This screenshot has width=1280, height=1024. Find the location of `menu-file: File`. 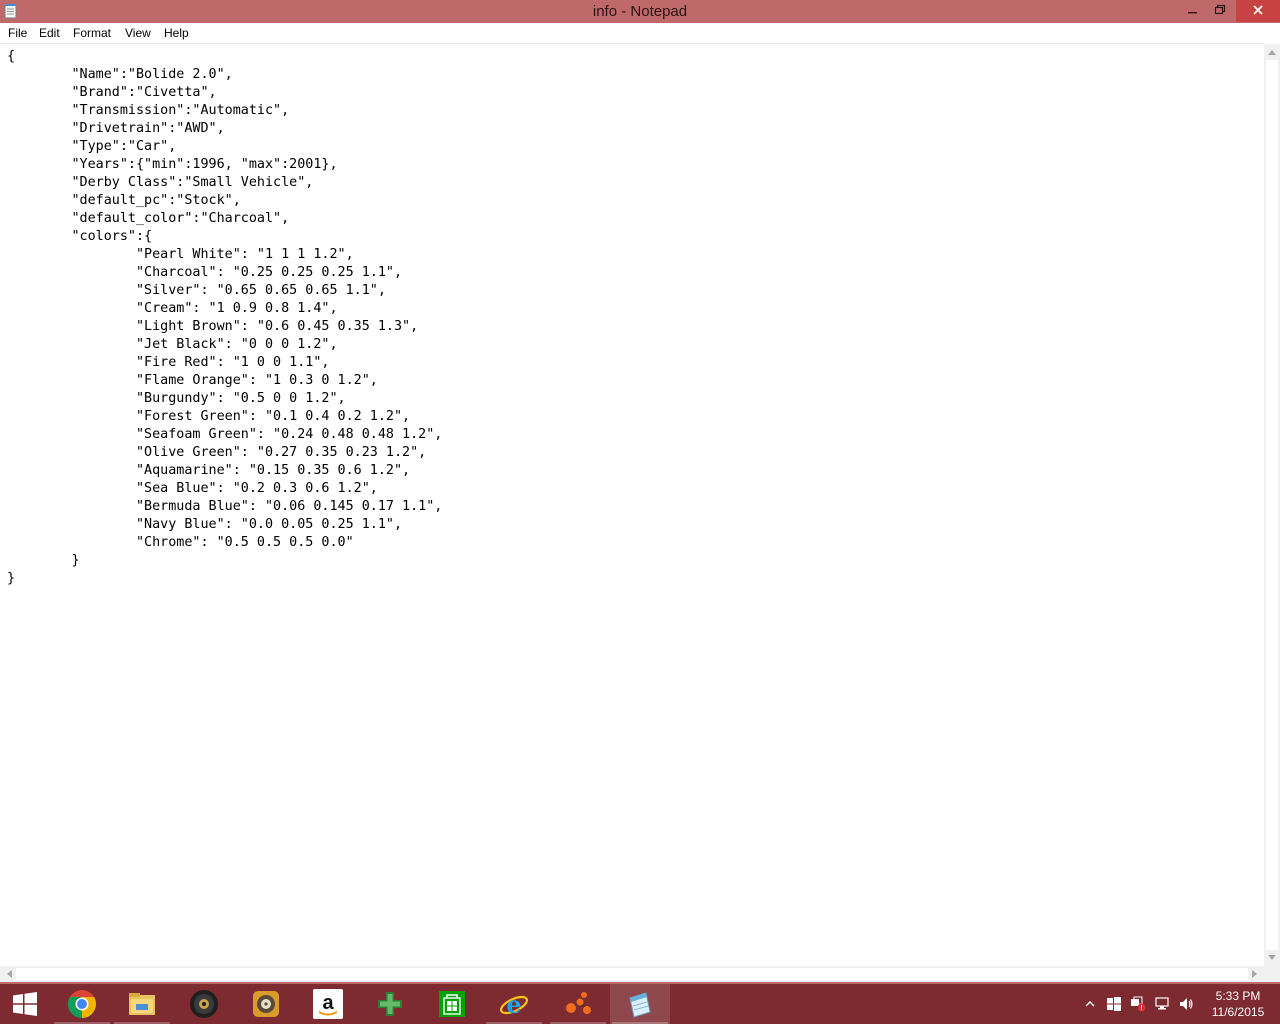

menu-file: File is located at coordinates (17, 33).